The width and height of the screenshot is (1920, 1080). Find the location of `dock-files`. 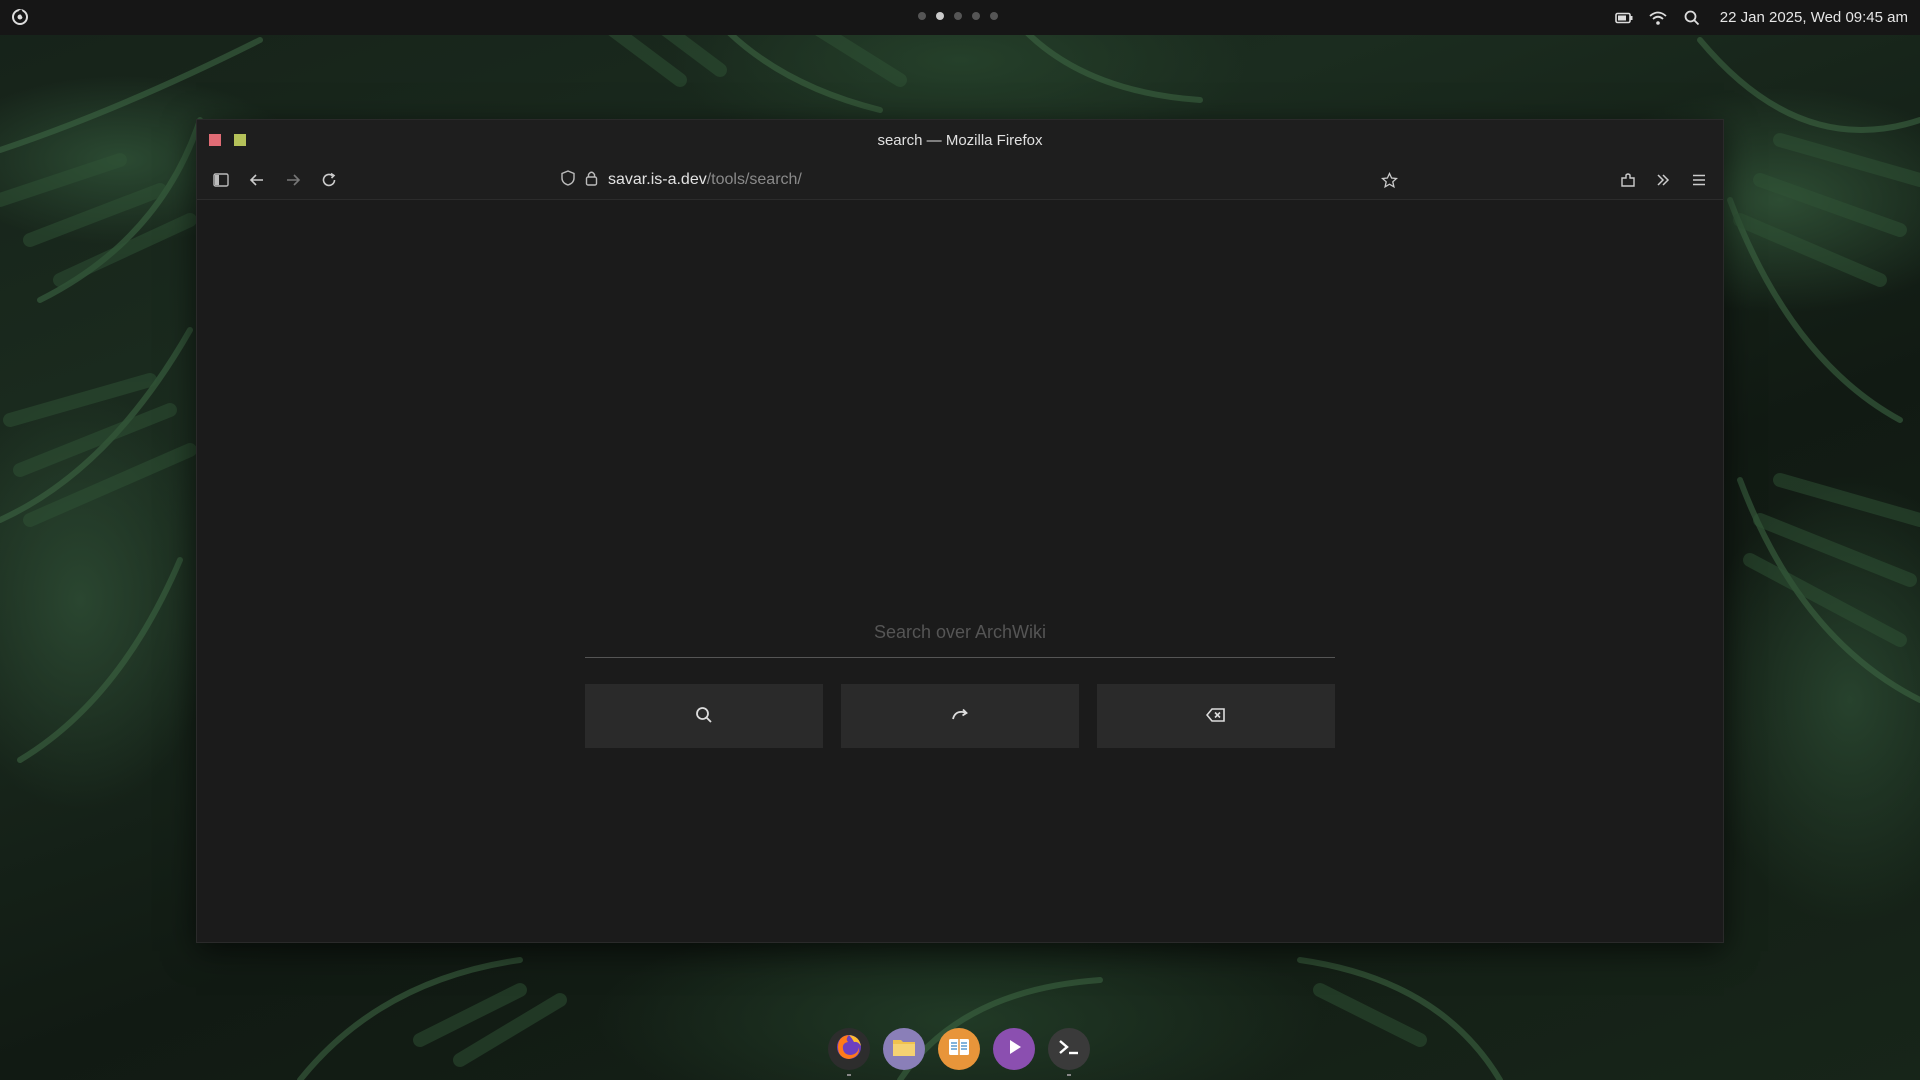

dock-files is located at coordinates (904, 1049).